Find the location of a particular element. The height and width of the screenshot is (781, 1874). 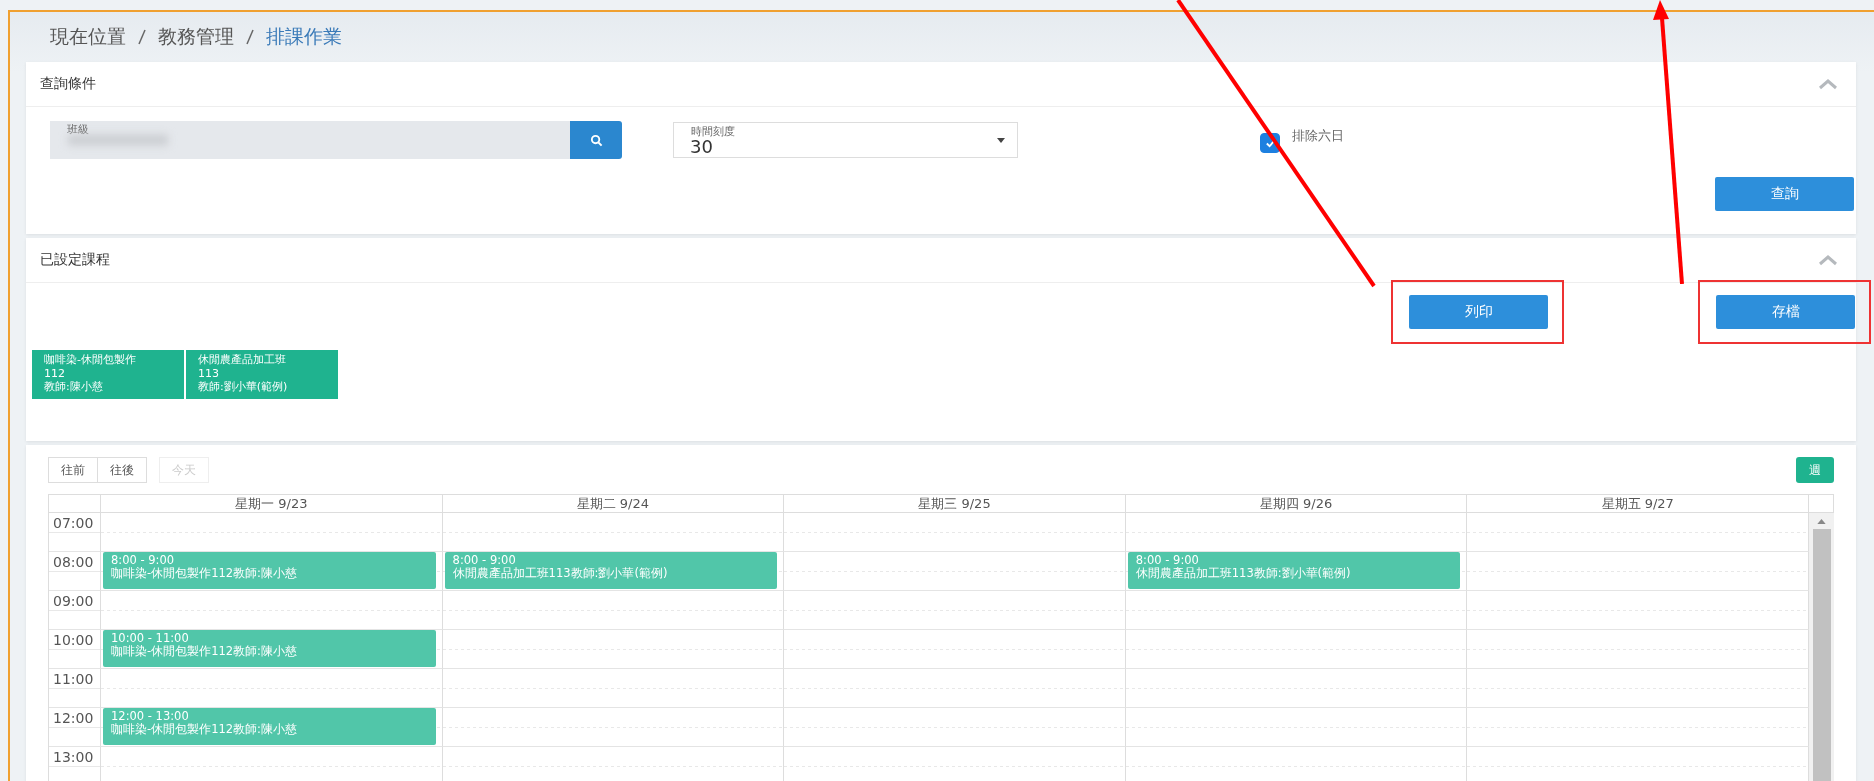

breadcrumb-item: 教務管理 is located at coordinates (196, 37).